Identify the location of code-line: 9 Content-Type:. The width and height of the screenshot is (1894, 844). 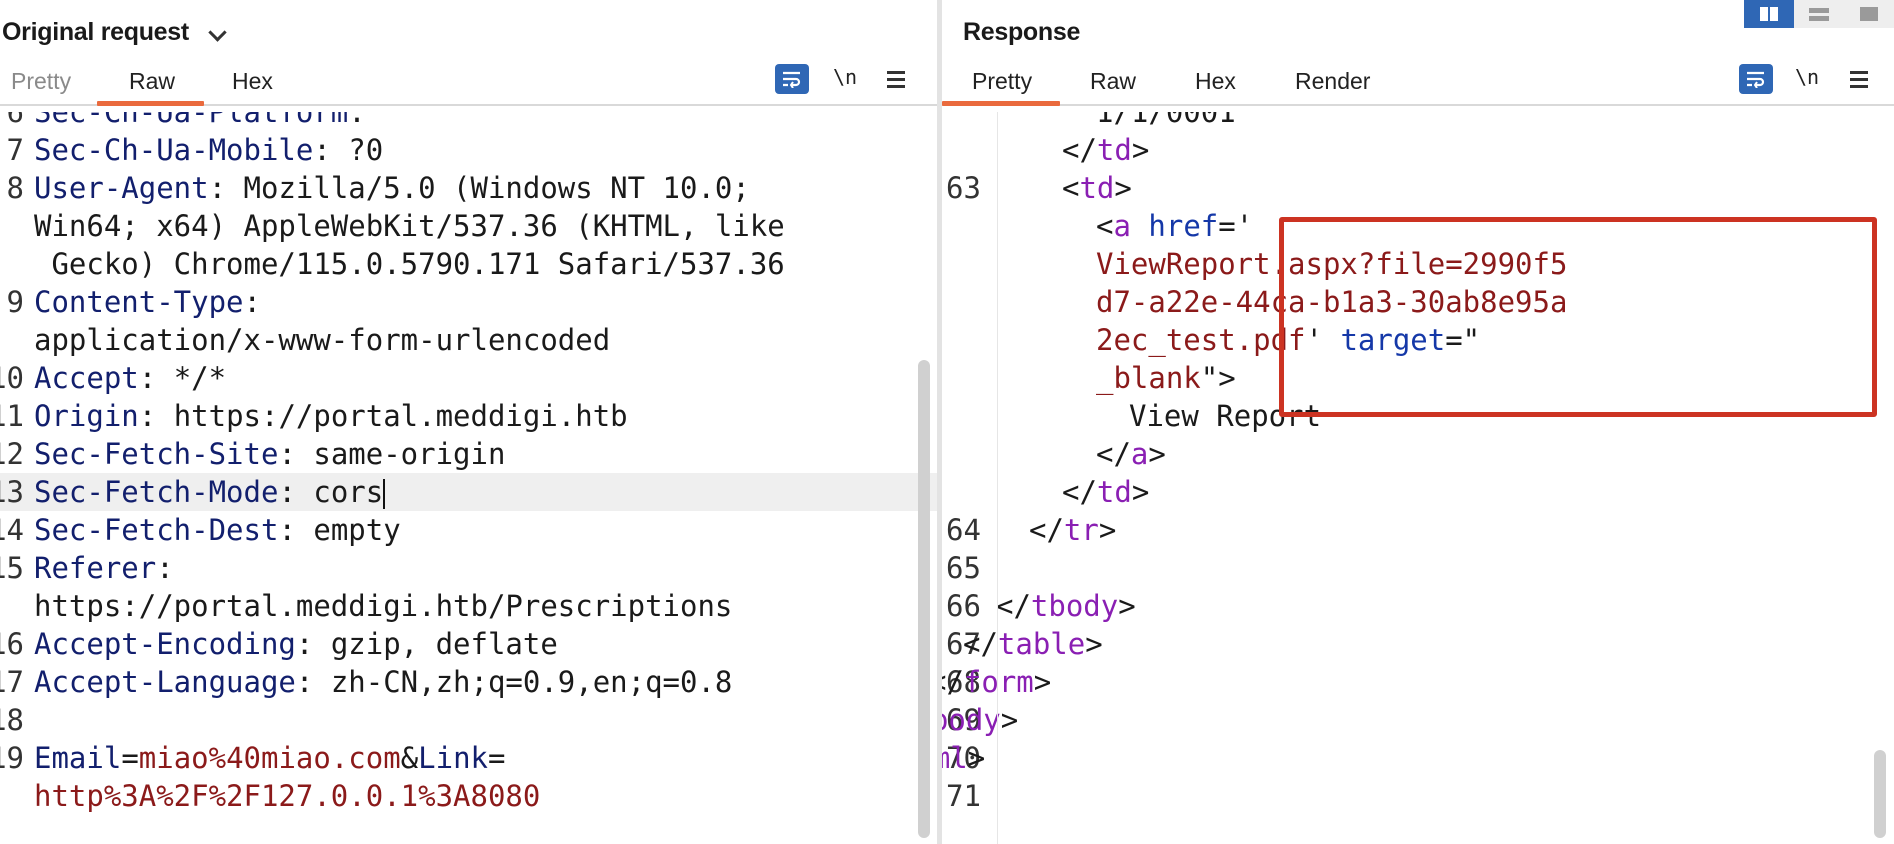
(468, 302).